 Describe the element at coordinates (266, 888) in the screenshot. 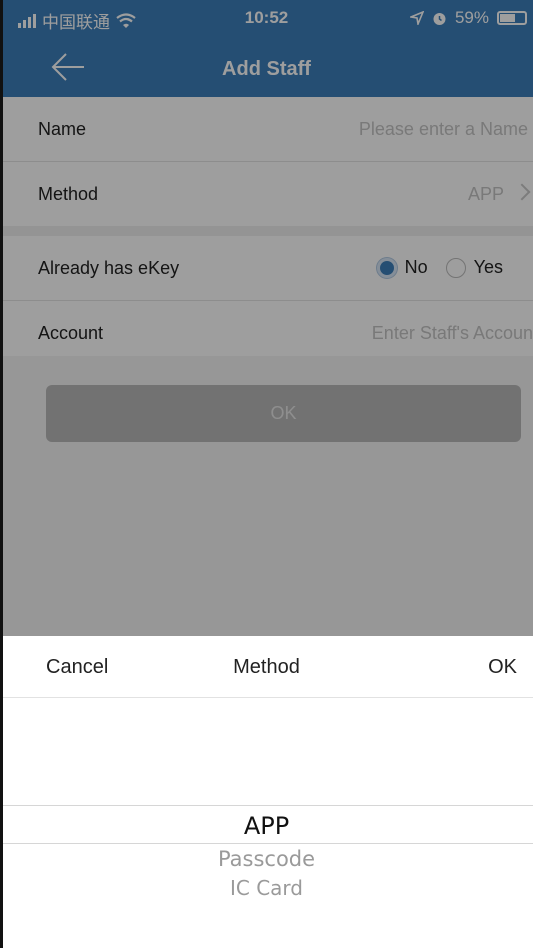

I see `picker-option-ic-card: IC Card` at that location.